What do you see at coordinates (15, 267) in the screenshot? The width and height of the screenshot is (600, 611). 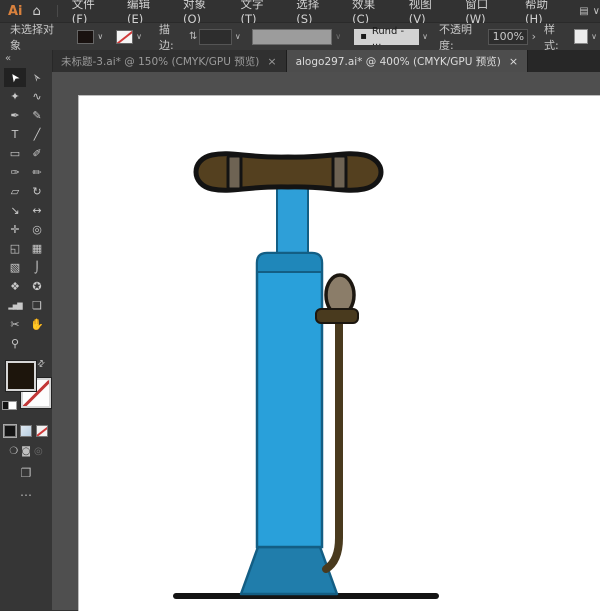 I see `gradient-tool-icon: ▧` at bounding box center [15, 267].